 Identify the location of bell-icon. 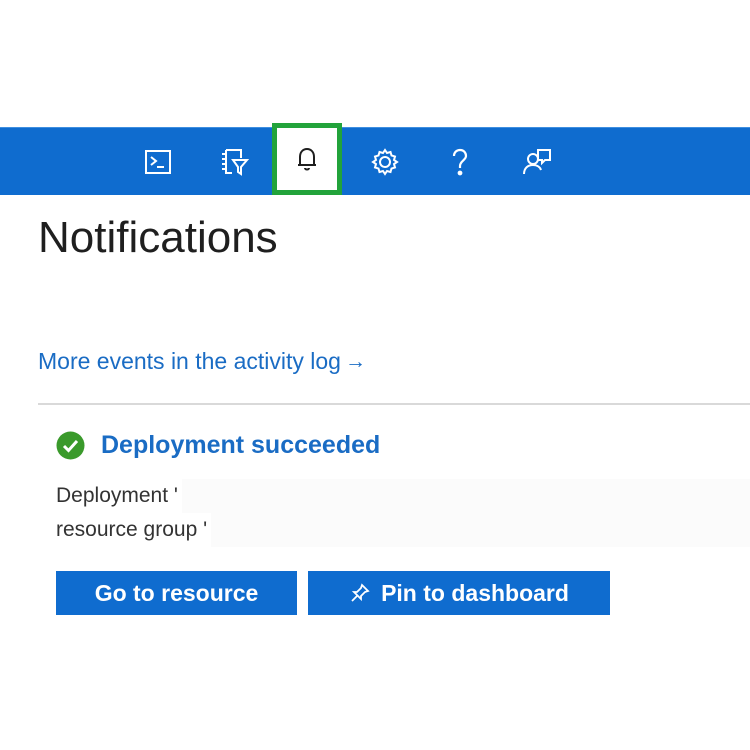
(307, 159).